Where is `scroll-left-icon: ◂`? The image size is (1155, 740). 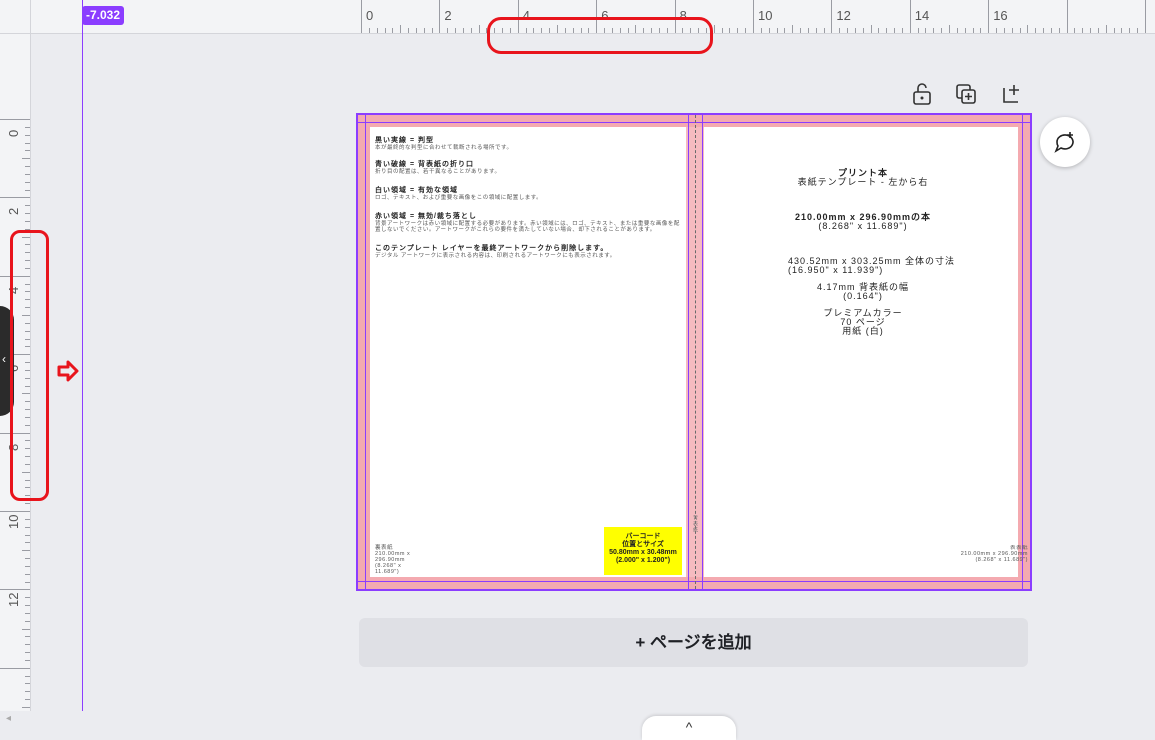
scroll-left-icon: ◂ is located at coordinates (8, 718).